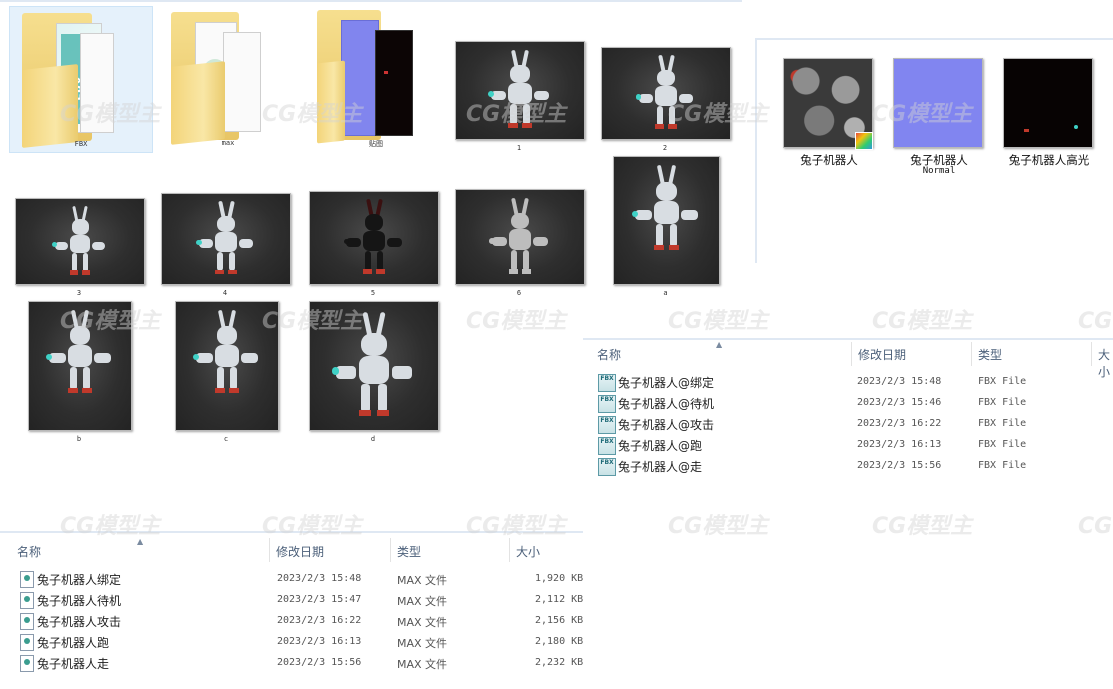 Image resolution: width=1113 pixels, height=689 pixels. What do you see at coordinates (374, 246) in the screenshot?
I see `render-thumbnail: 5` at bounding box center [374, 246].